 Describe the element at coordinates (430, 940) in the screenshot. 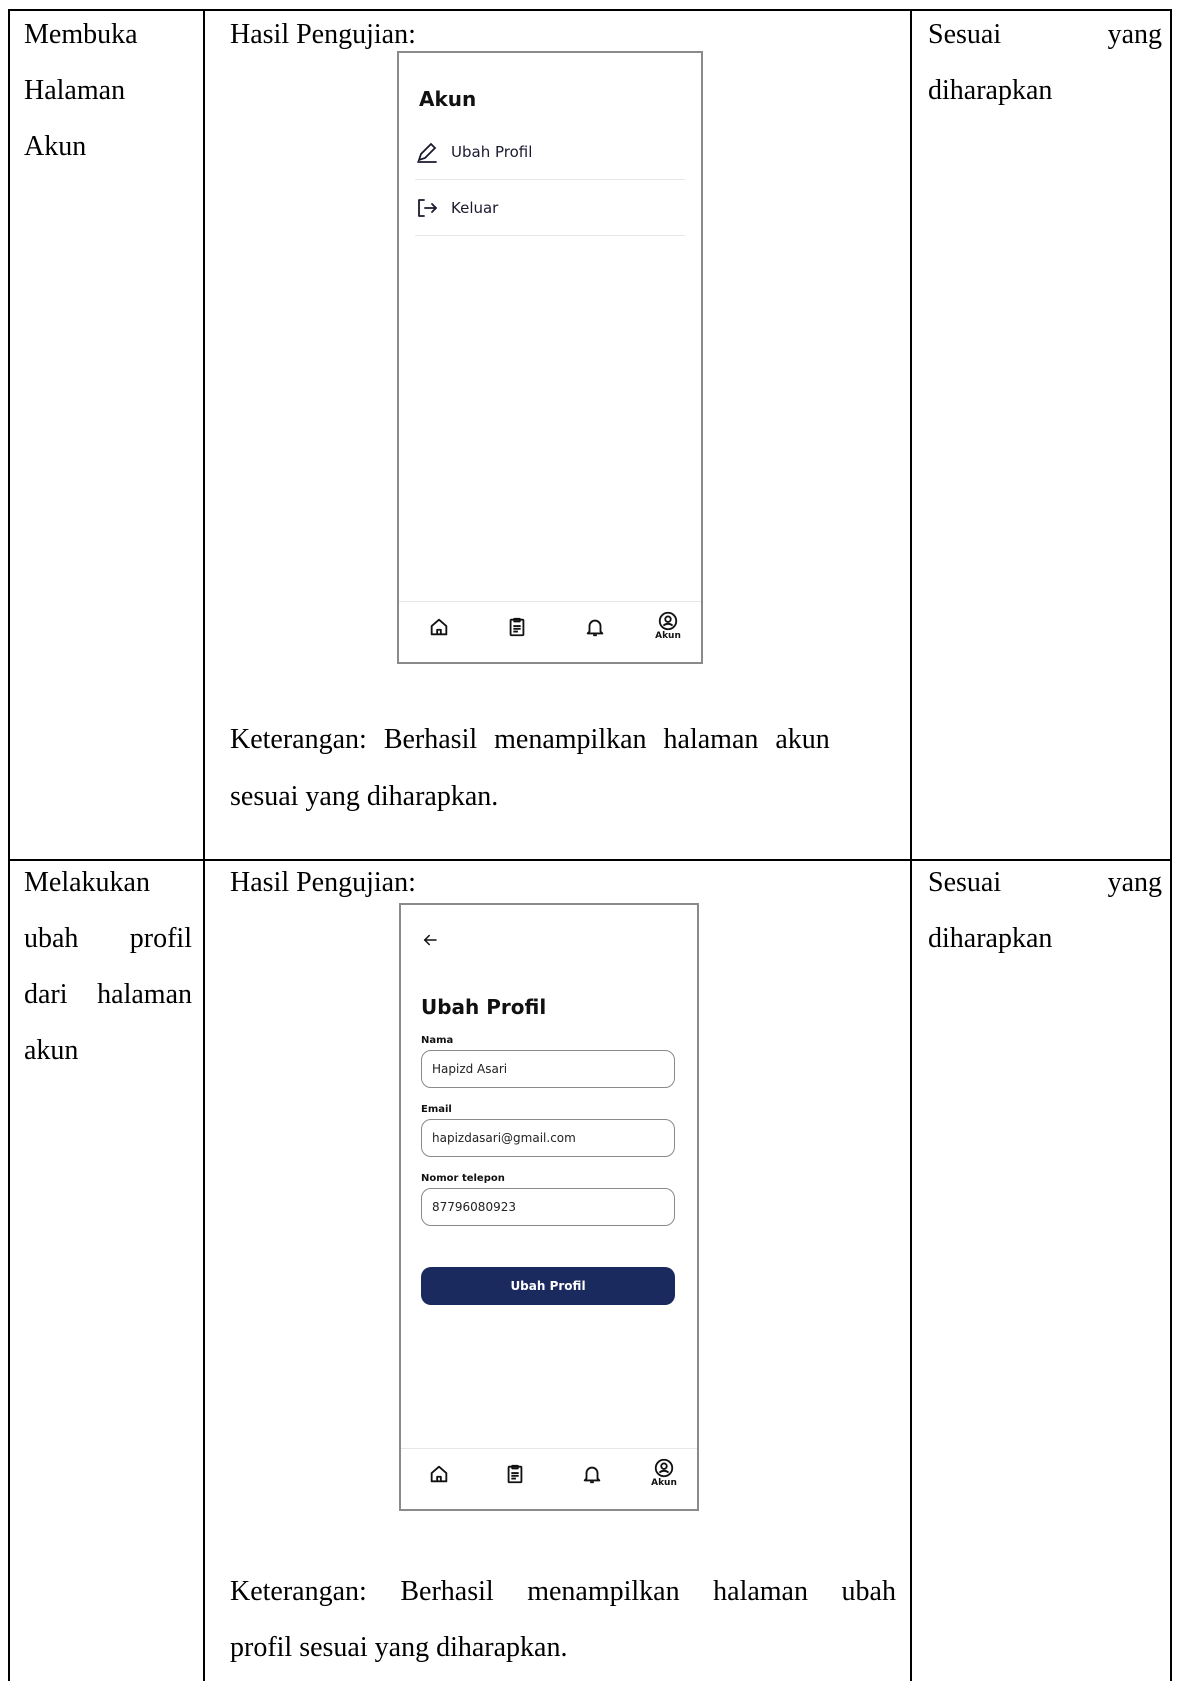

I see `arrow-left-icon` at that location.